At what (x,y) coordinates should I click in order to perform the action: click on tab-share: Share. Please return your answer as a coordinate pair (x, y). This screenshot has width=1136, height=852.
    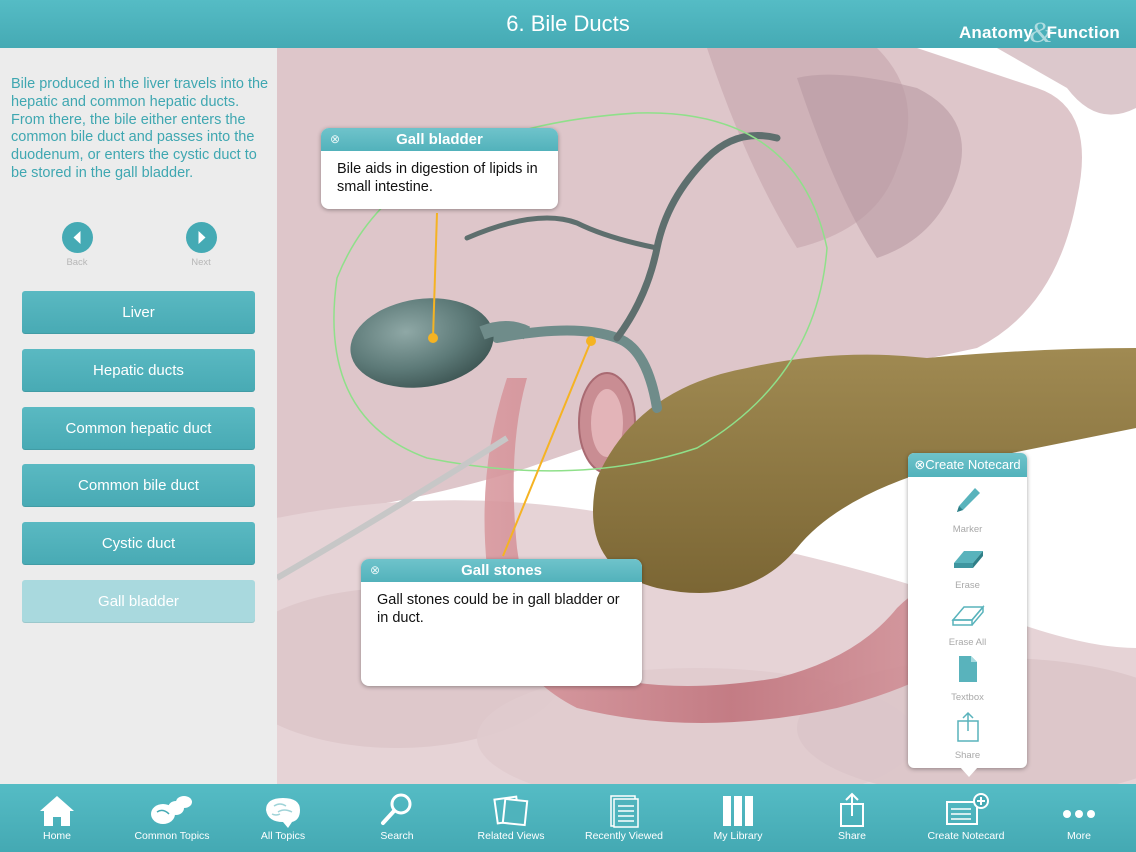
    Looking at the image, I should click on (852, 818).